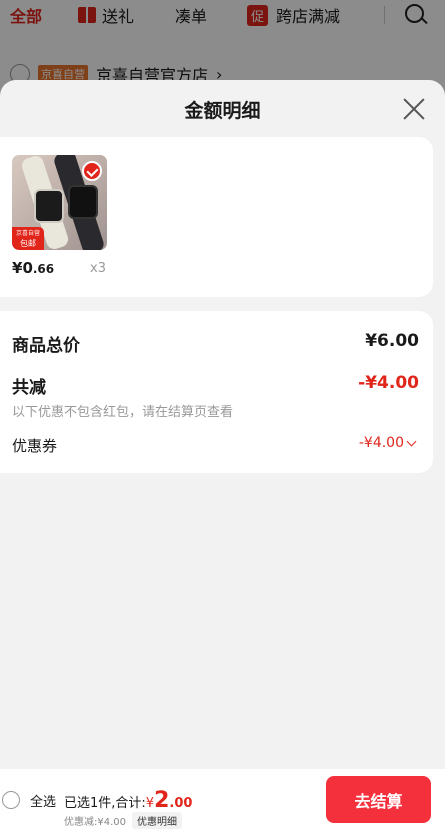  What do you see at coordinates (378, 799) in the screenshot?
I see `checkout-button: 去结算` at bounding box center [378, 799].